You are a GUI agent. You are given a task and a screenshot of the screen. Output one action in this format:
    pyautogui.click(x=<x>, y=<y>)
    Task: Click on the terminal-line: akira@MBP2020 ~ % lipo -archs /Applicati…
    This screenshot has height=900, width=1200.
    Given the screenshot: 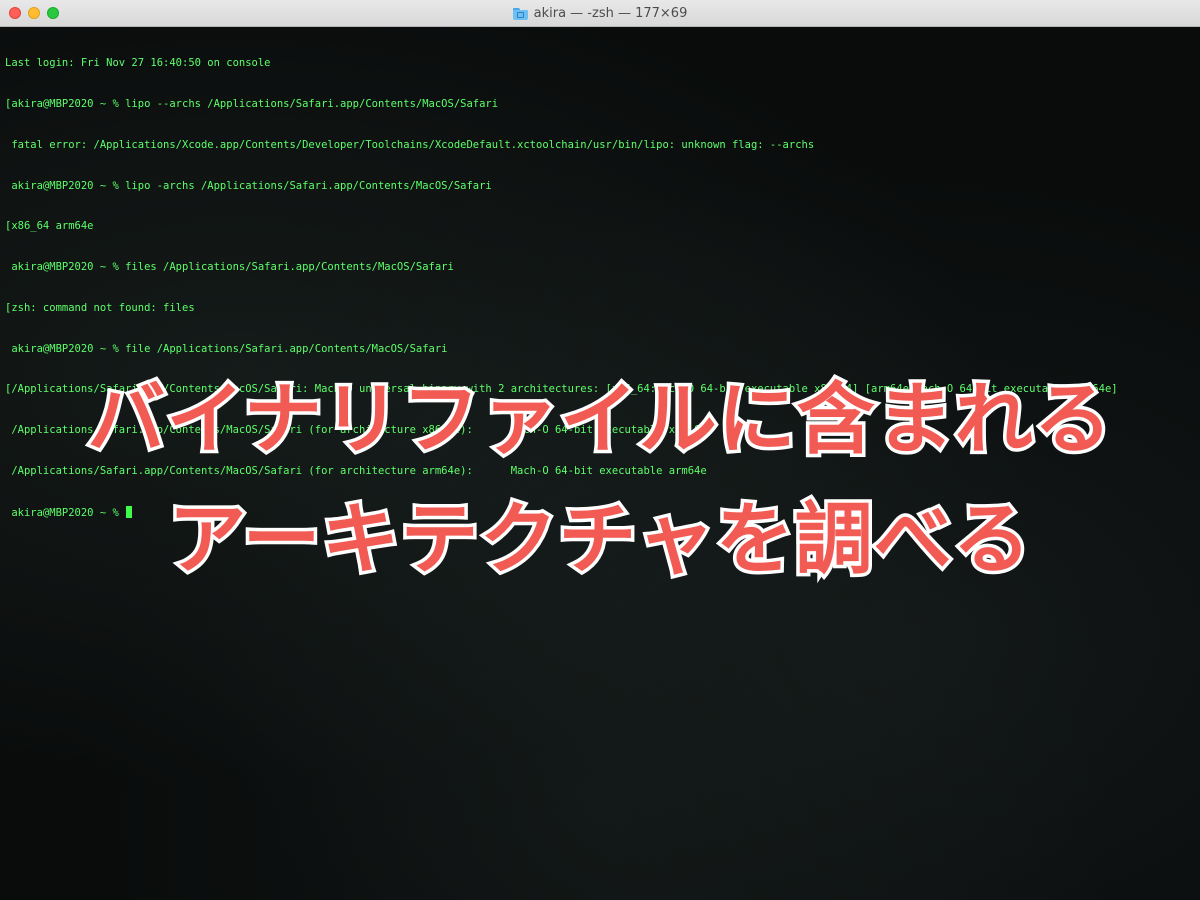 What is the action you would take?
    pyautogui.click(x=248, y=185)
    